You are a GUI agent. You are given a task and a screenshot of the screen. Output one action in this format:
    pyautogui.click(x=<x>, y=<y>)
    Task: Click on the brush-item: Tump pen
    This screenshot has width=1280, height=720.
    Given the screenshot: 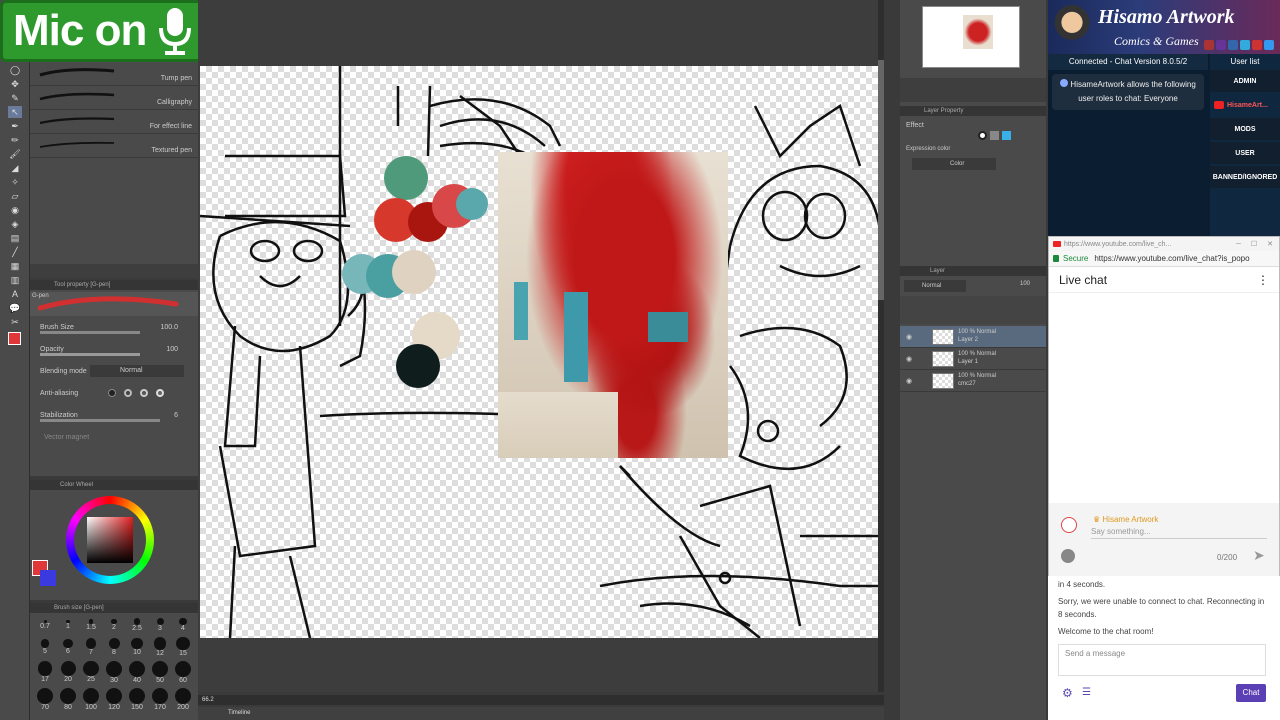 What is the action you would take?
    pyautogui.click(x=114, y=74)
    